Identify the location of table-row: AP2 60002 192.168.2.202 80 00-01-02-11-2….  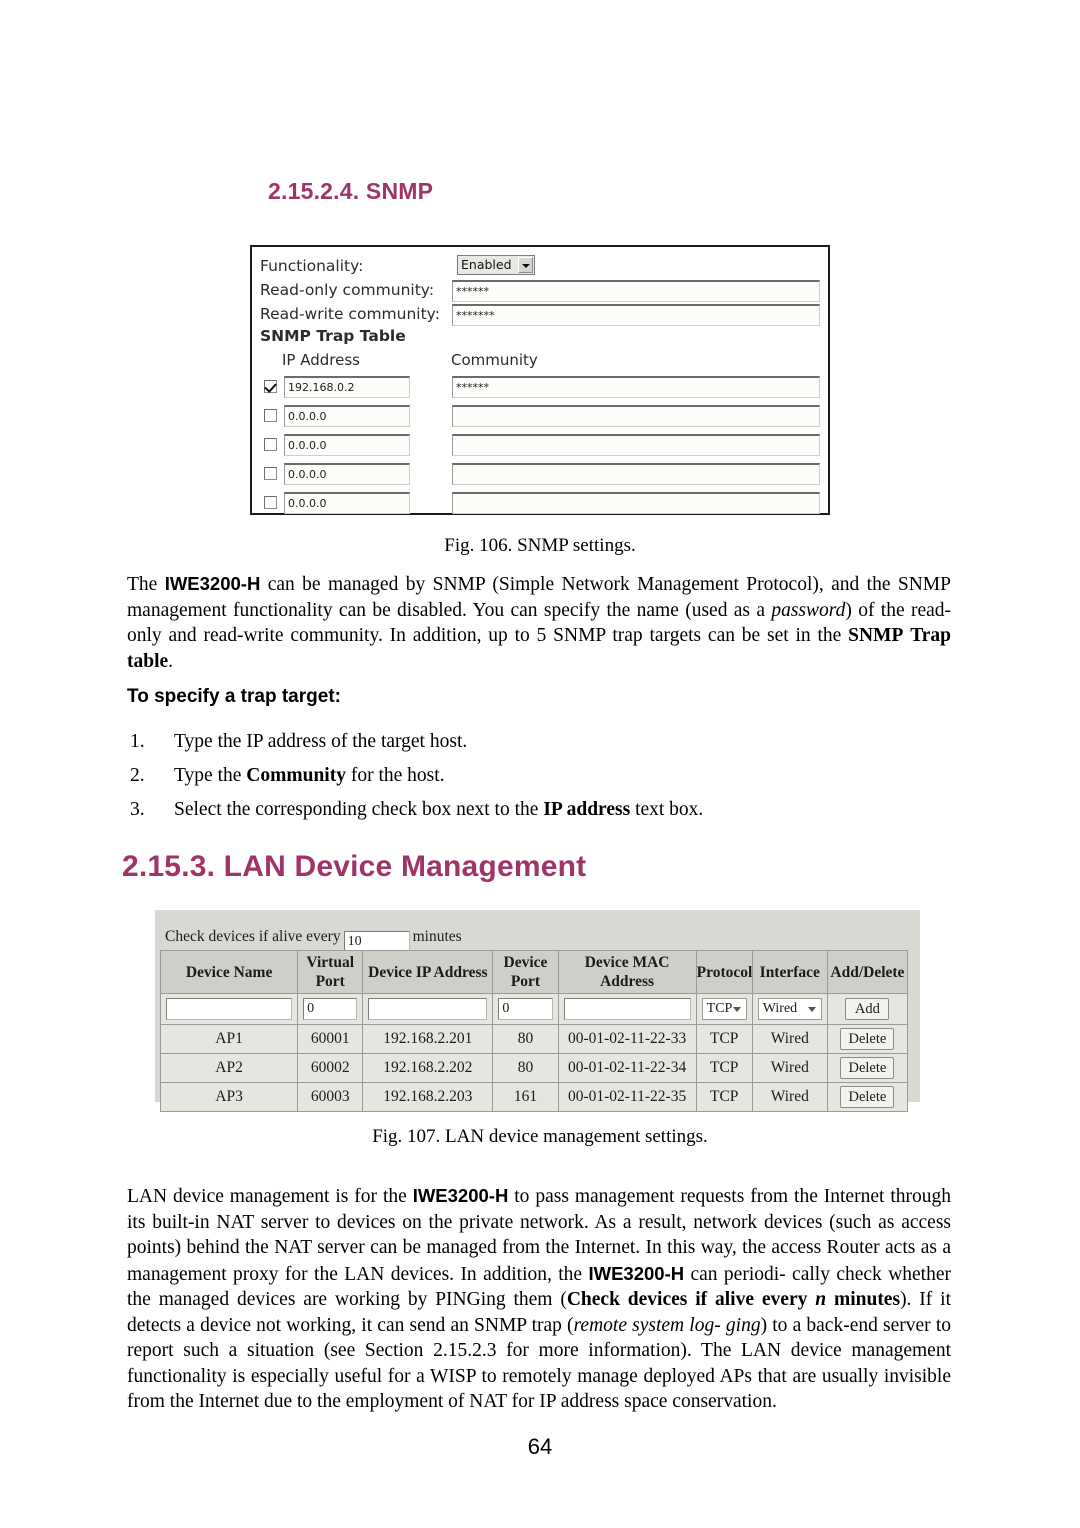
(534, 1068).